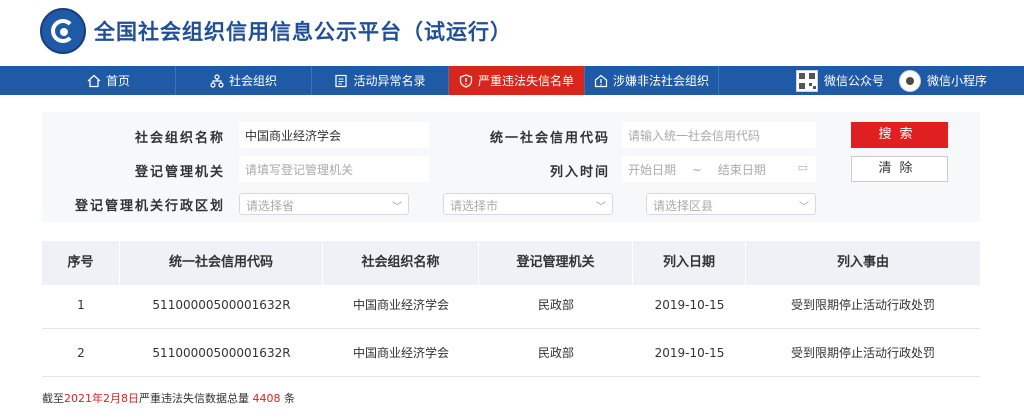 The height and width of the screenshot is (418, 1024). What do you see at coordinates (862, 262) in the screenshot?
I see `col-header-reason: 列入事由` at bounding box center [862, 262].